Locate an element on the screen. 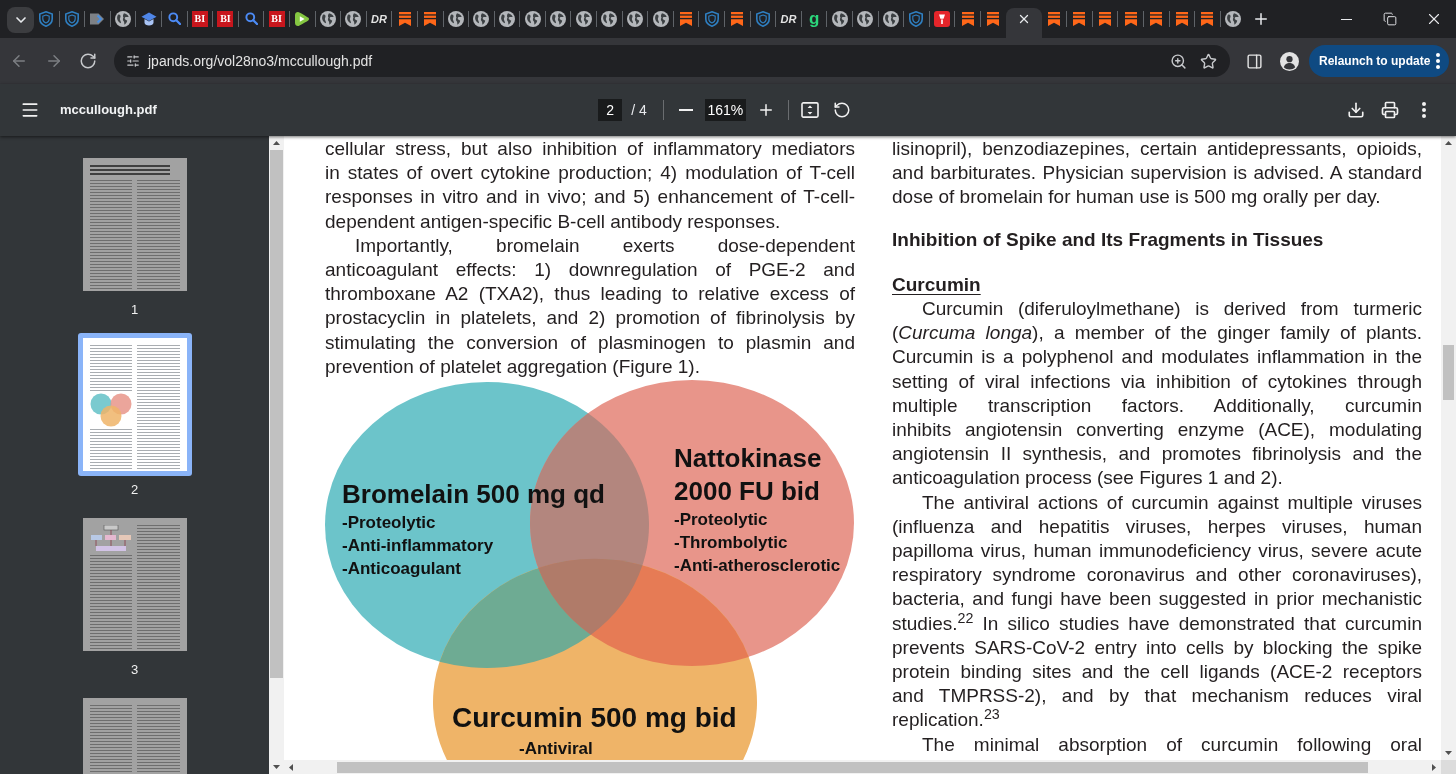  venn-set-title: Nattokinase 2000 FU bid is located at coordinates (748, 475).